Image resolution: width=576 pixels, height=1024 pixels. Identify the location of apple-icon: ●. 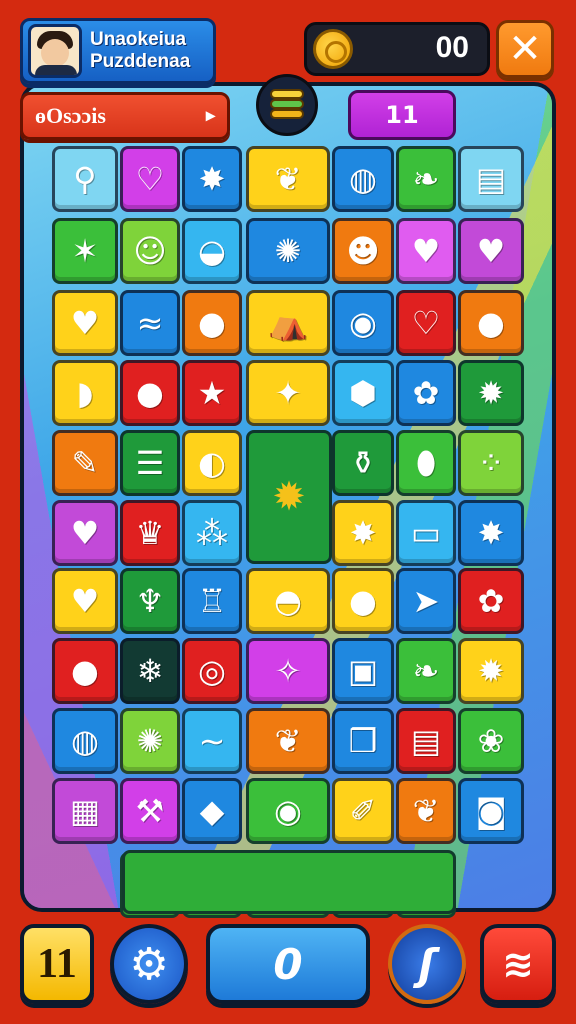
(212, 323).